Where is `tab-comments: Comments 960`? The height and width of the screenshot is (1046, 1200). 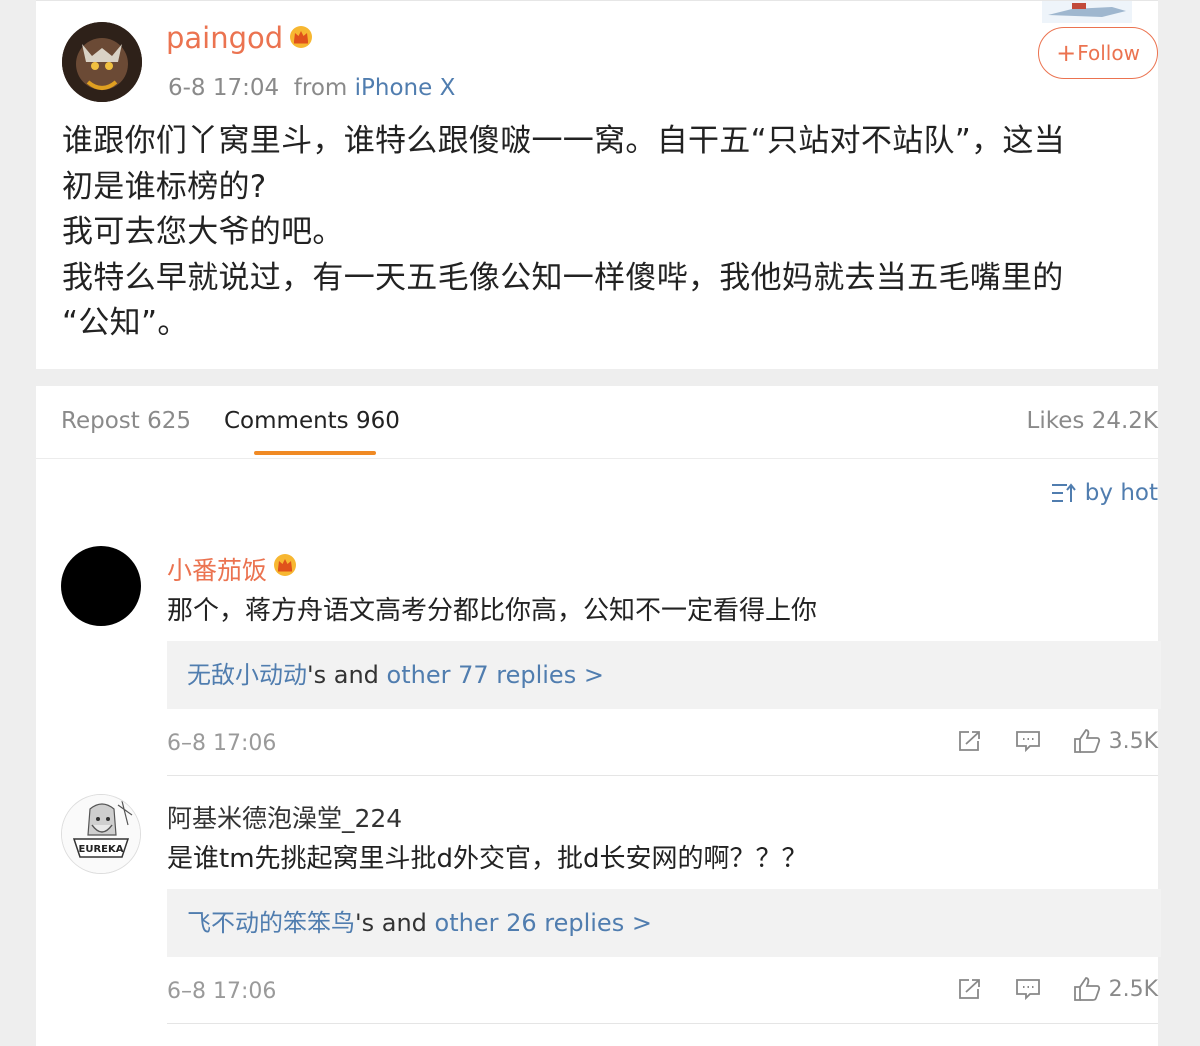
tab-comments: Comments 960 is located at coordinates (312, 421).